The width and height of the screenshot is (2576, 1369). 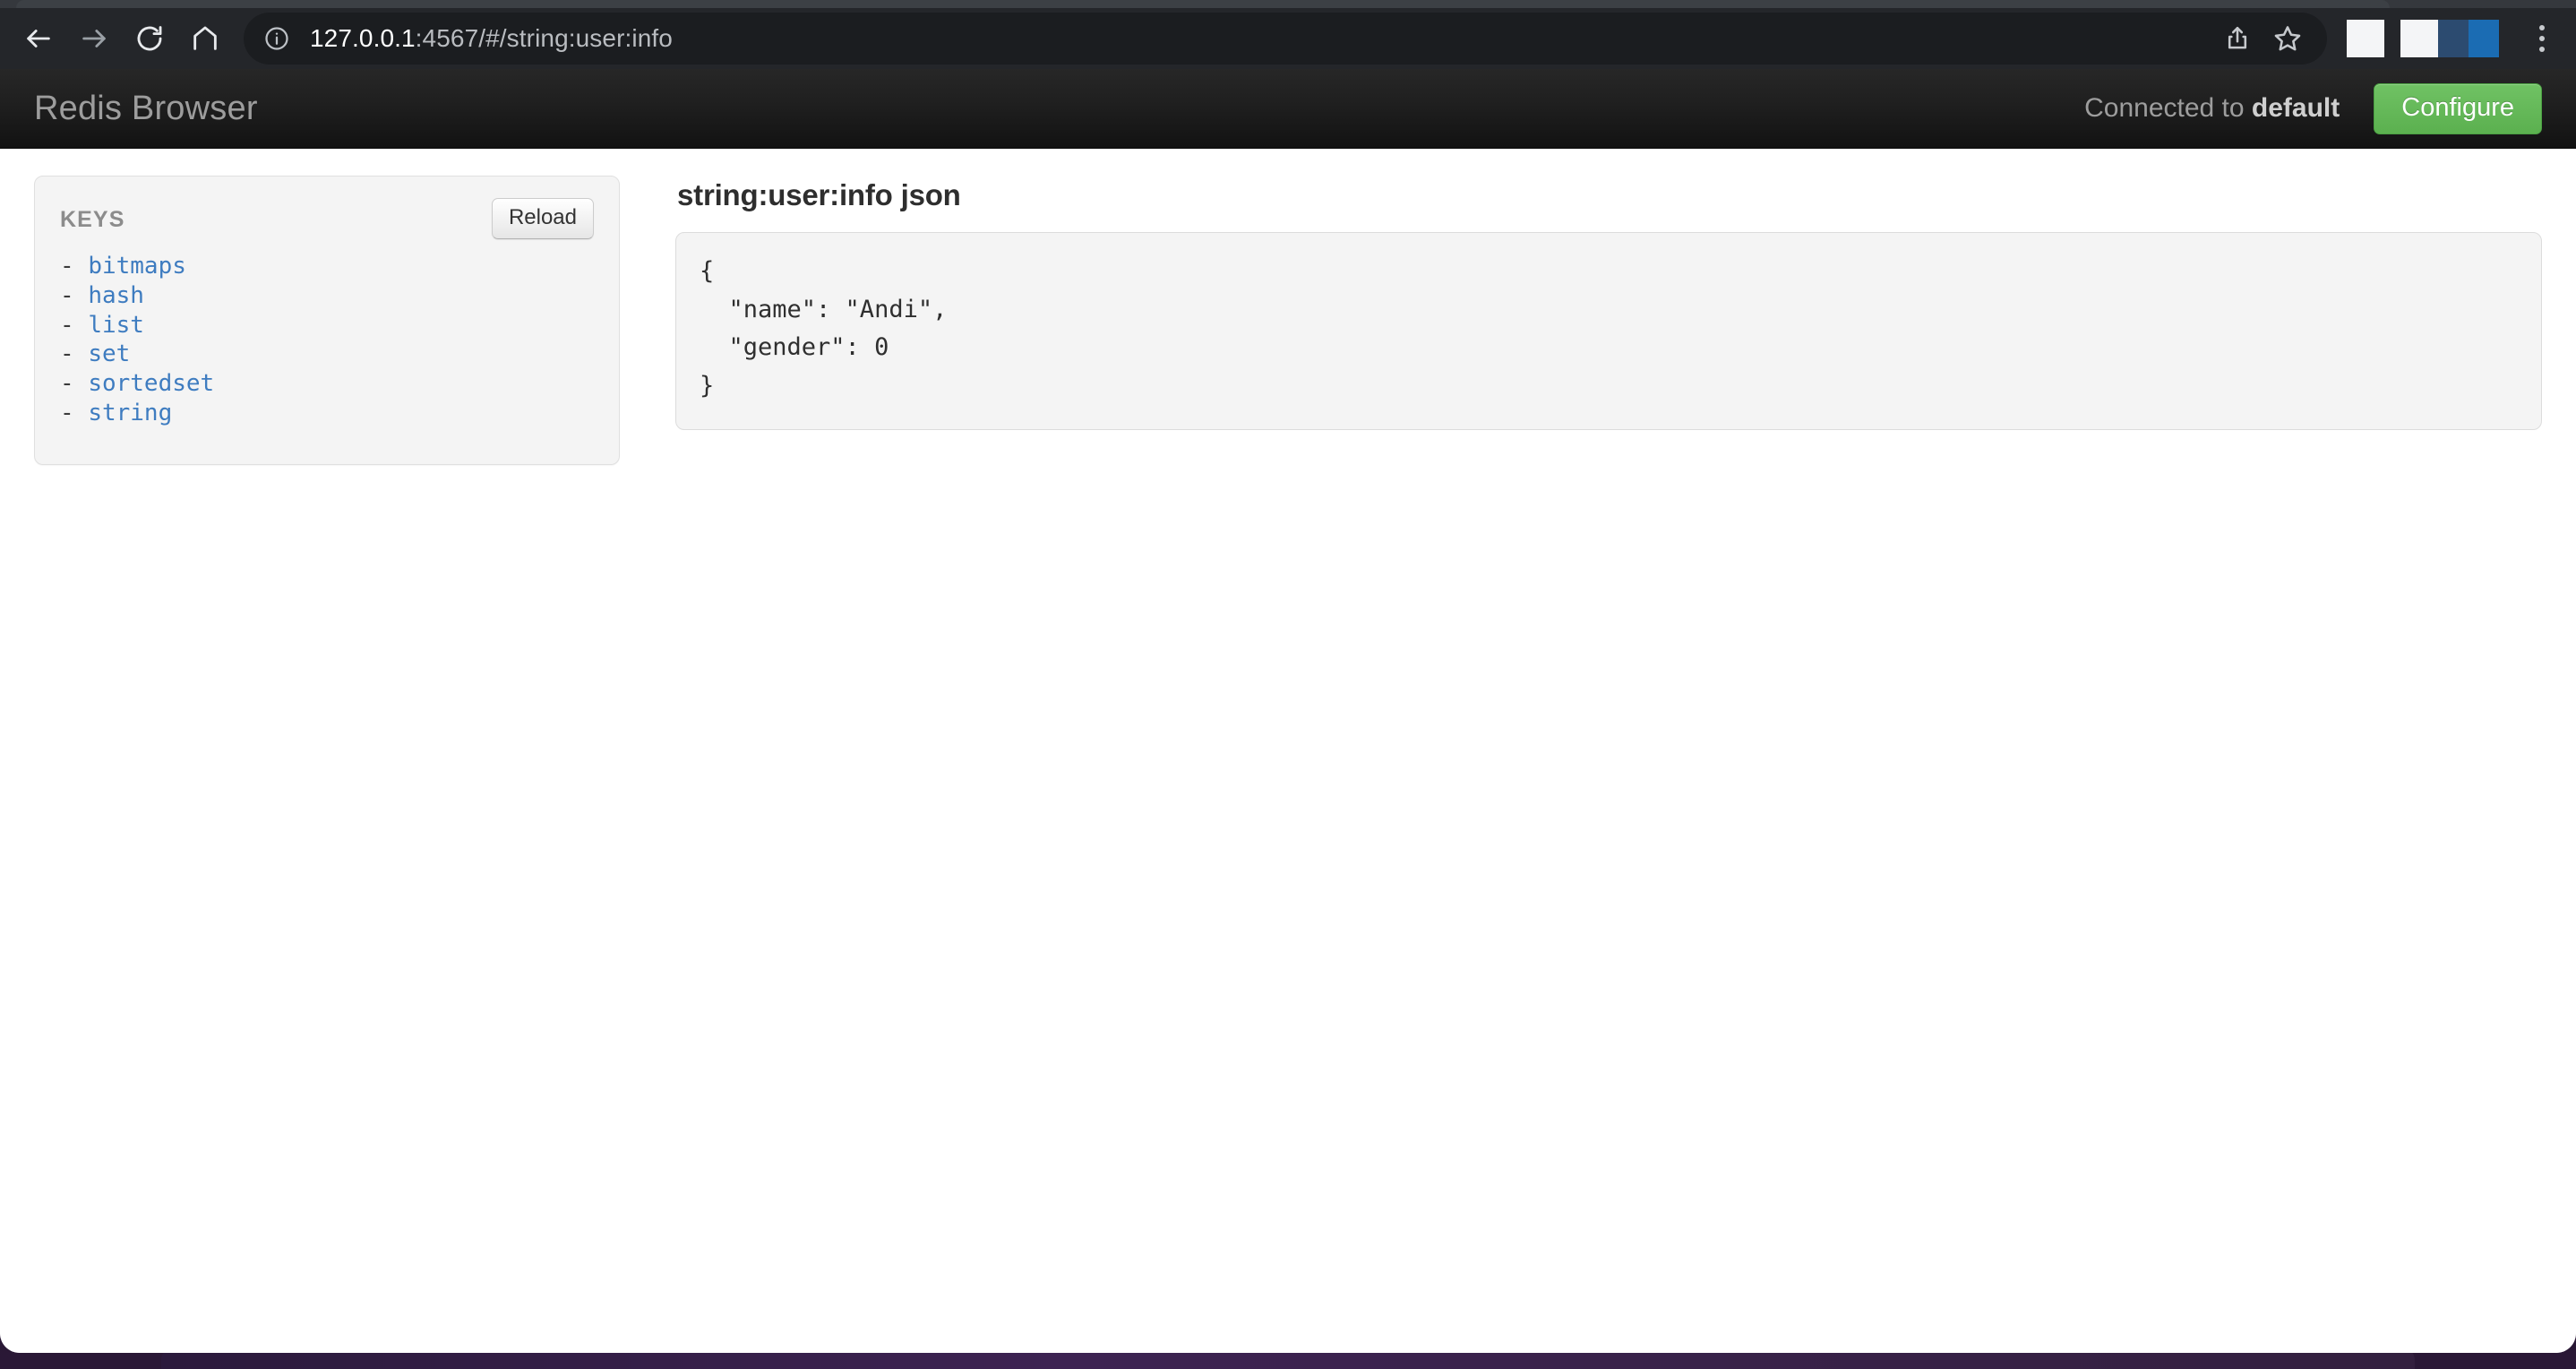 I want to click on keys-panel-title: KEYS, so click(x=92, y=219).